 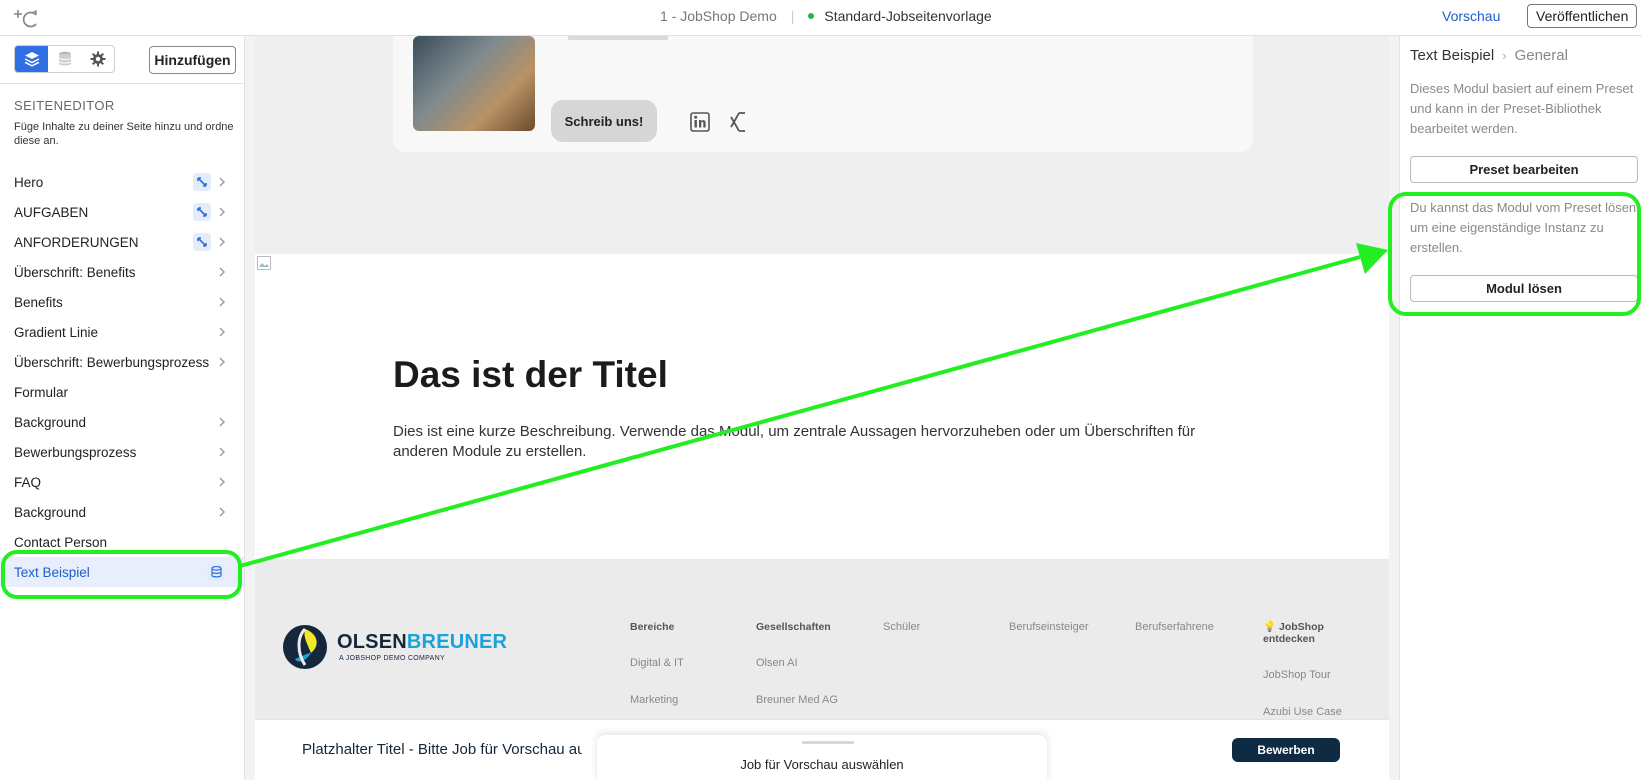 I want to click on module-item-formular: Formular, so click(x=122, y=392).